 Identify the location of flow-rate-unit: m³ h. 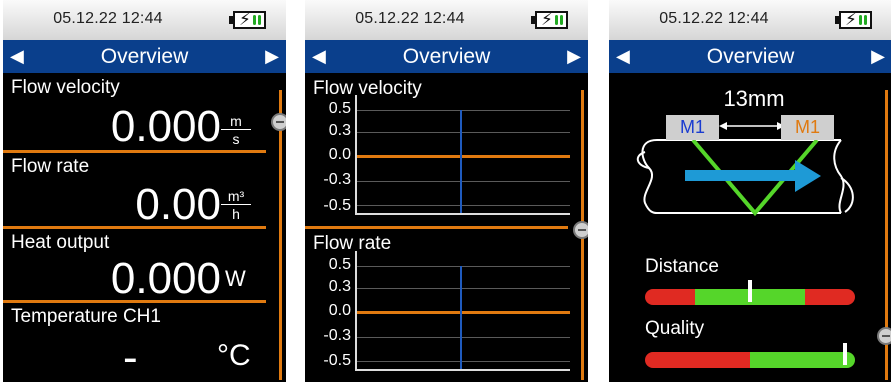
(236, 205).